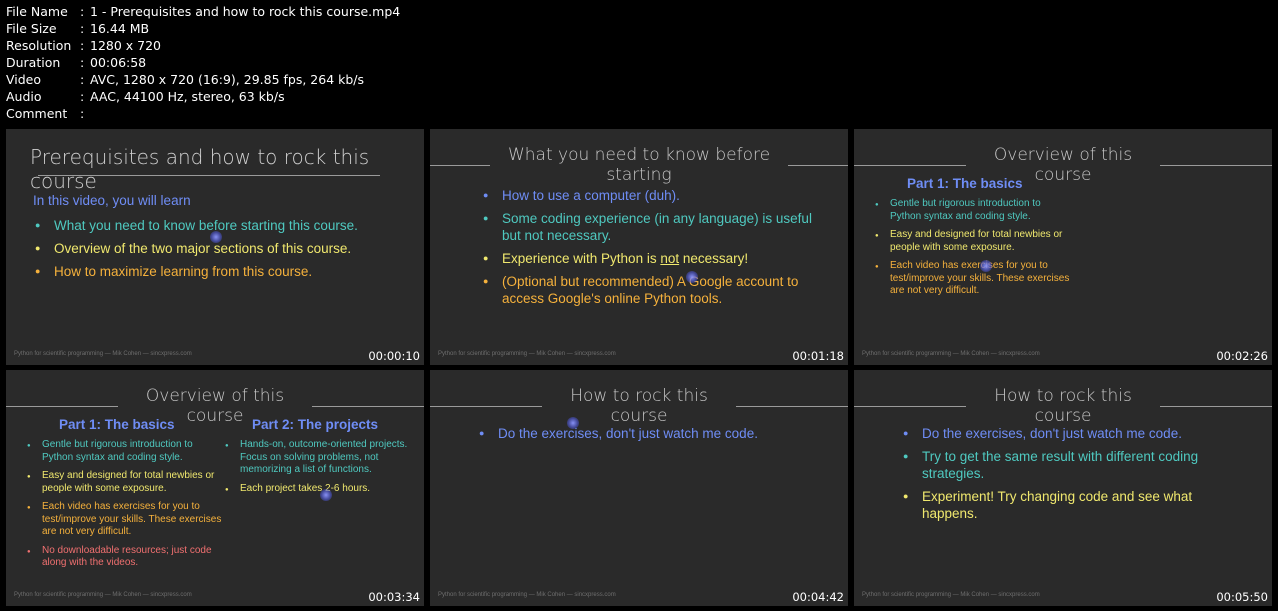  I want to click on timestamp: 00:01:18, so click(818, 356).